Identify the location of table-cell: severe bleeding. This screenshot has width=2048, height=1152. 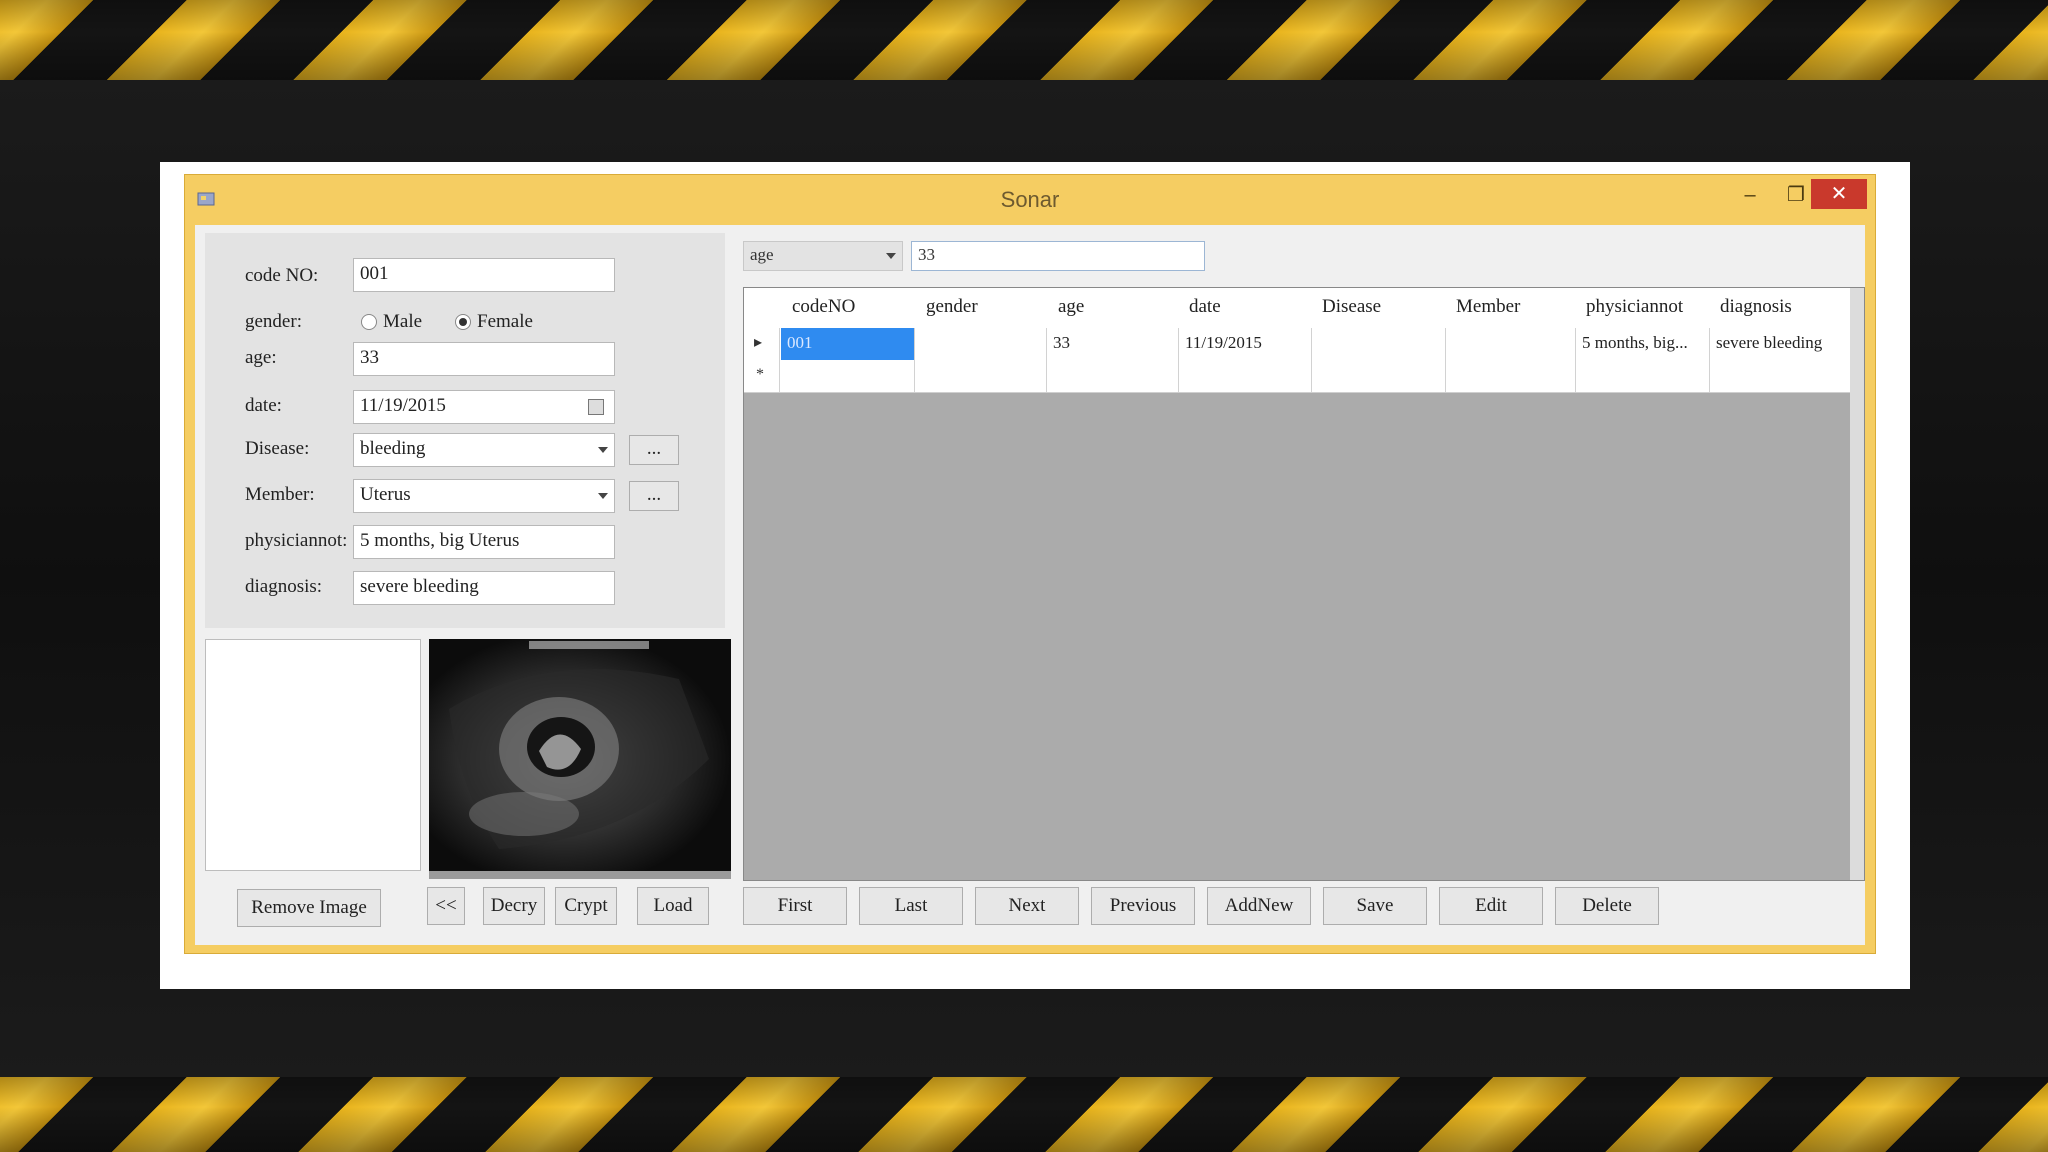
(1781, 344).